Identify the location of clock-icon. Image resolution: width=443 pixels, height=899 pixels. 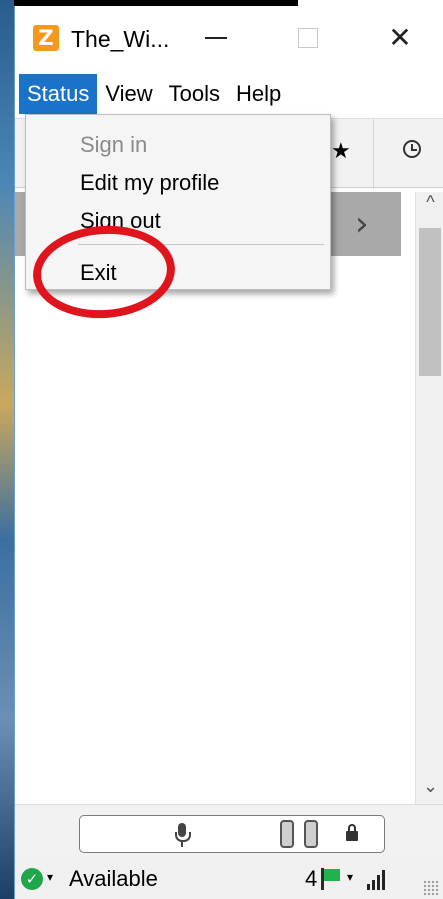
(412, 149).